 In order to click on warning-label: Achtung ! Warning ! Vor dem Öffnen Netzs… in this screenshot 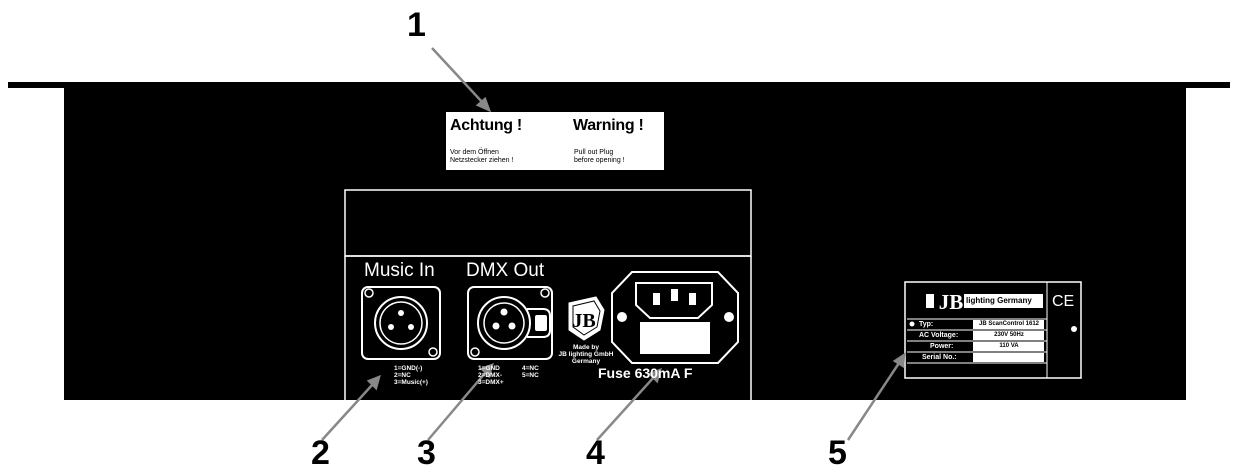, I will do `click(555, 141)`.